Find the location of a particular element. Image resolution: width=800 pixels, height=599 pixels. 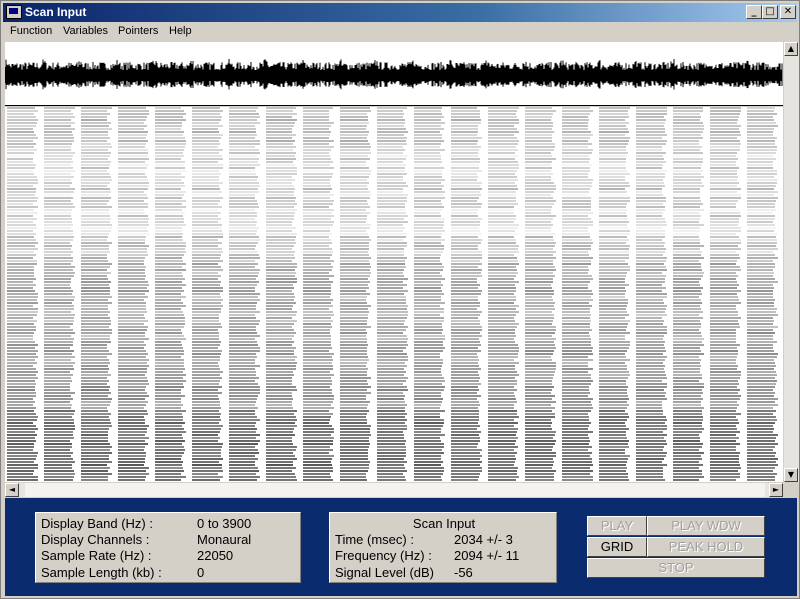

minimize-button: _ is located at coordinates (754, 12).